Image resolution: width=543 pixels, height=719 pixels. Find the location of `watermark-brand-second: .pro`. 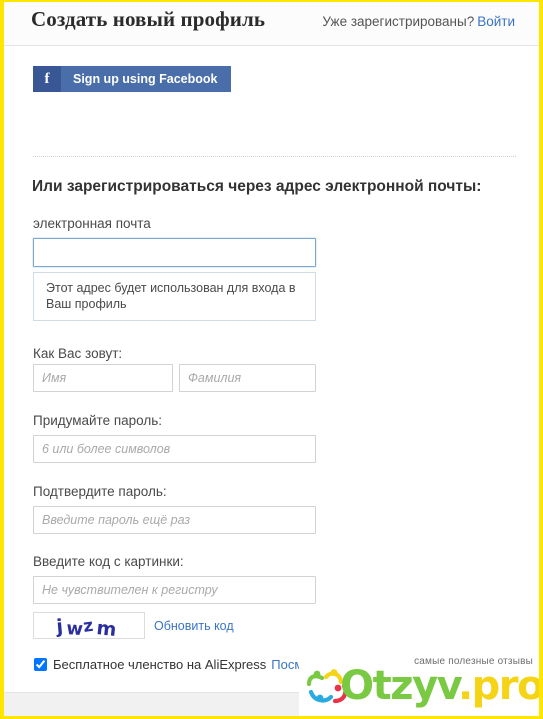

watermark-brand-second: .pro is located at coordinates (498, 686).